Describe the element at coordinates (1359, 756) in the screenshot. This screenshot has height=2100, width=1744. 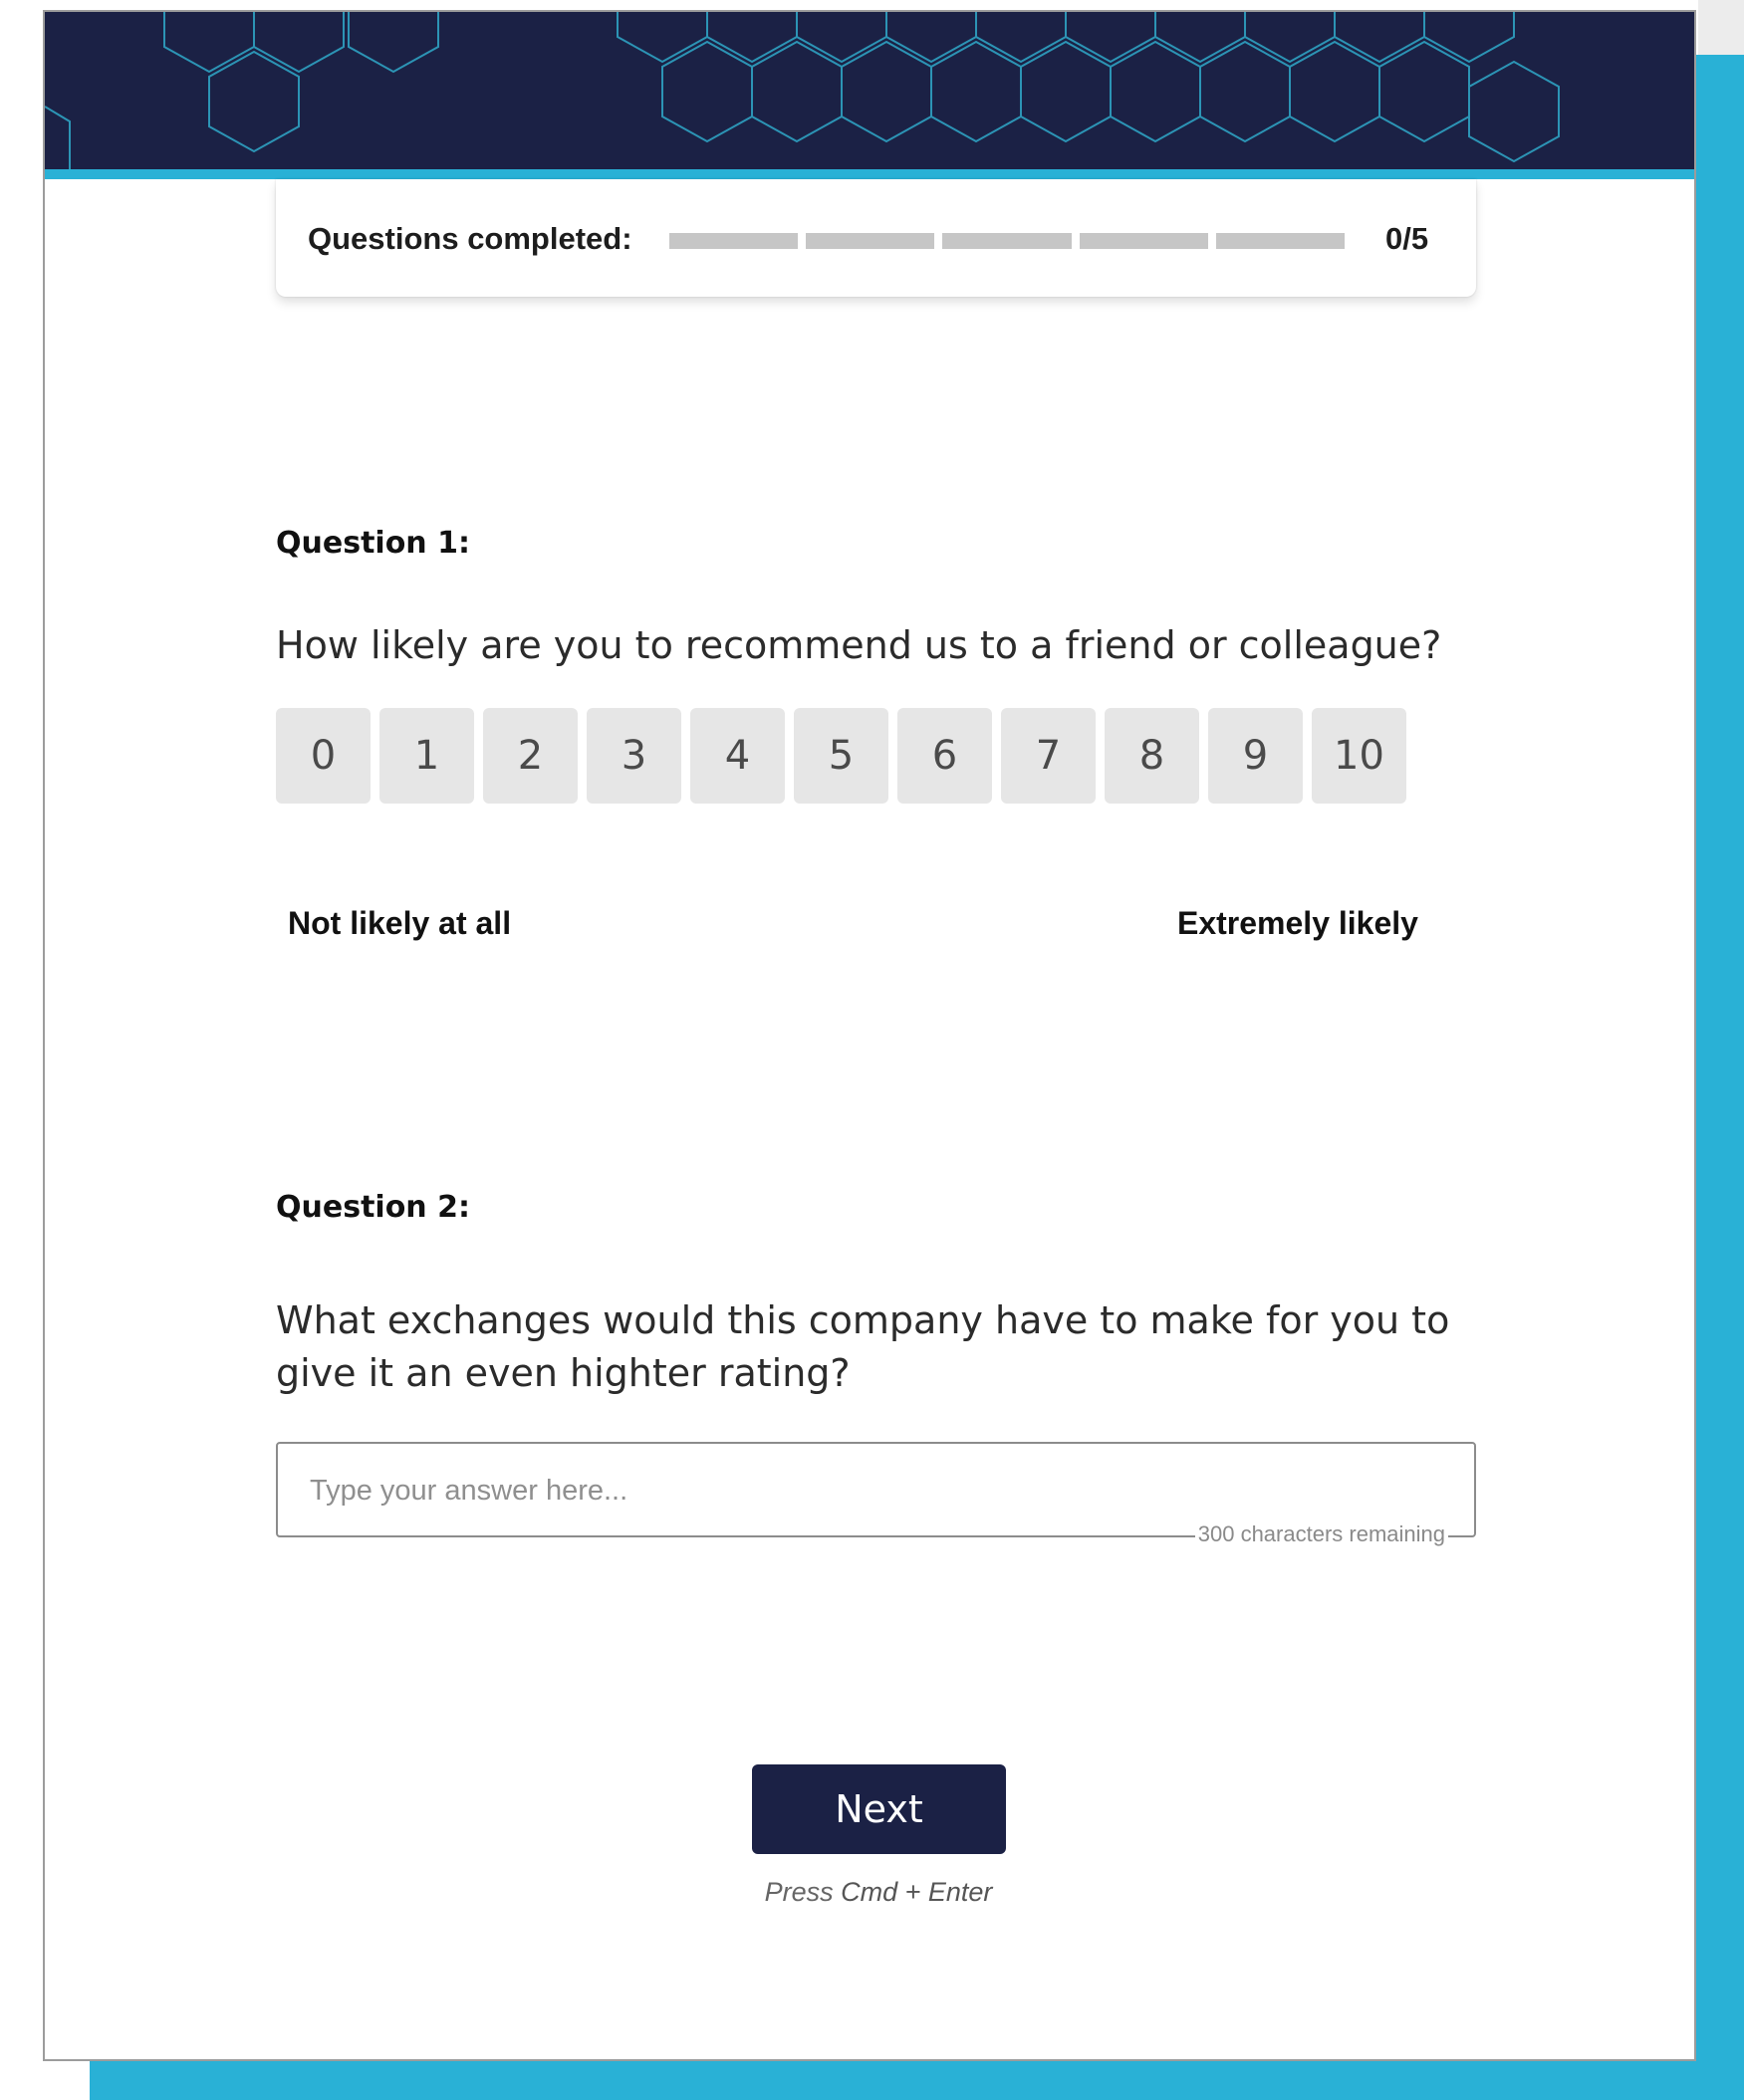
I see `rating-option-10: 10` at that location.